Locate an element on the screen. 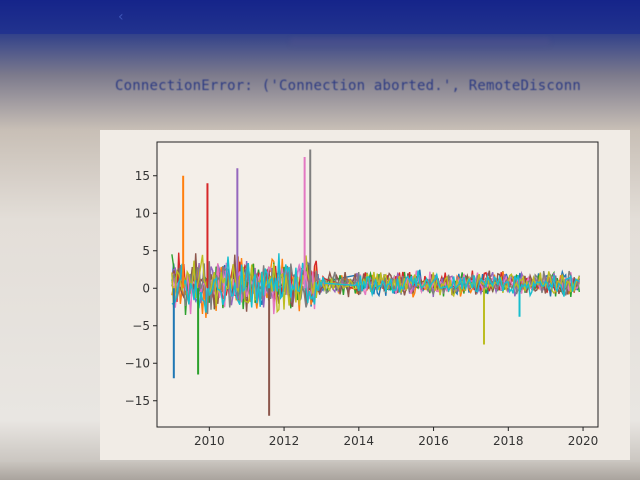 This screenshot has height=480, width=640. x-tick-label: 2012 is located at coordinates (284, 441).